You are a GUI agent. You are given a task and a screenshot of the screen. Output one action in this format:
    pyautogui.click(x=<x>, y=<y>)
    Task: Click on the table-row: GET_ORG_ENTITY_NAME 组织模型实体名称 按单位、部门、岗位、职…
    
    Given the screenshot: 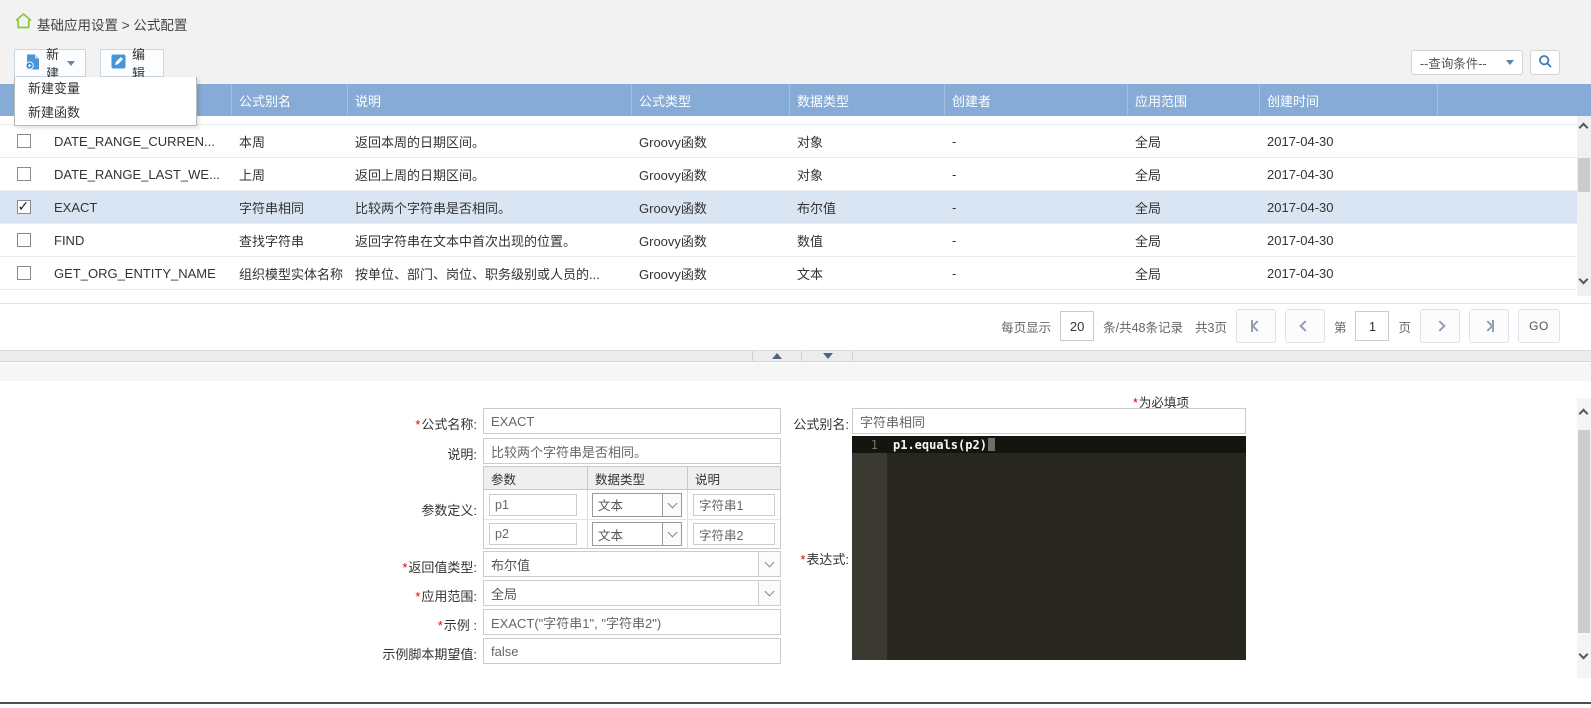 What is the action you would take?
    pyautogui.click(x=795, y=273)
    